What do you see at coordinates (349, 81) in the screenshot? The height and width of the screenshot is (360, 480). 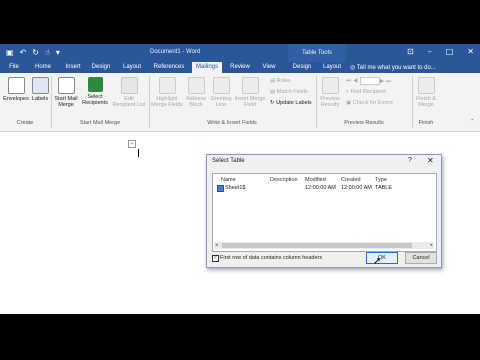 I see `first-record-icon: ⏮` at bounding box center [349, 81].